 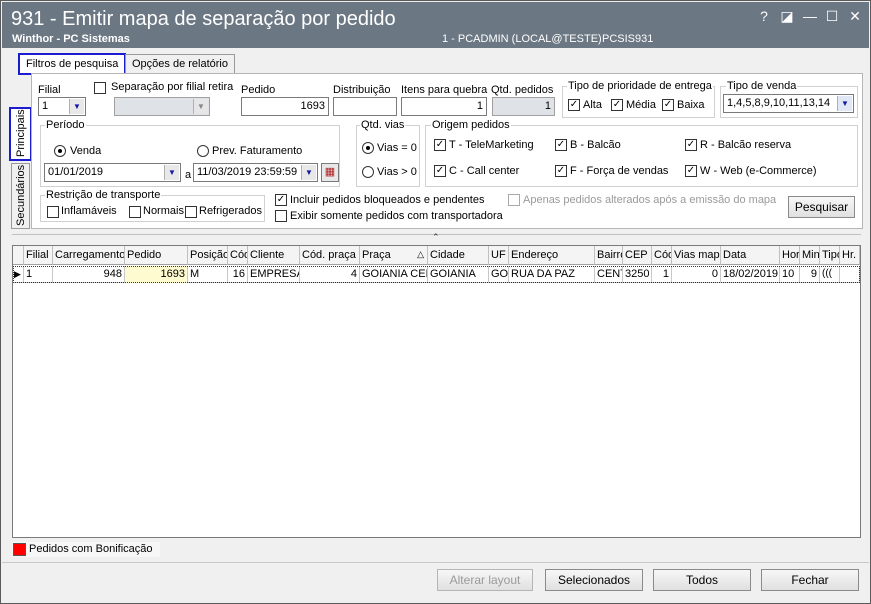 What do you see at coordinates (617, 105) in the screenshot?
I see `media-checkbox: ✓` at bounding box center [617, 105].